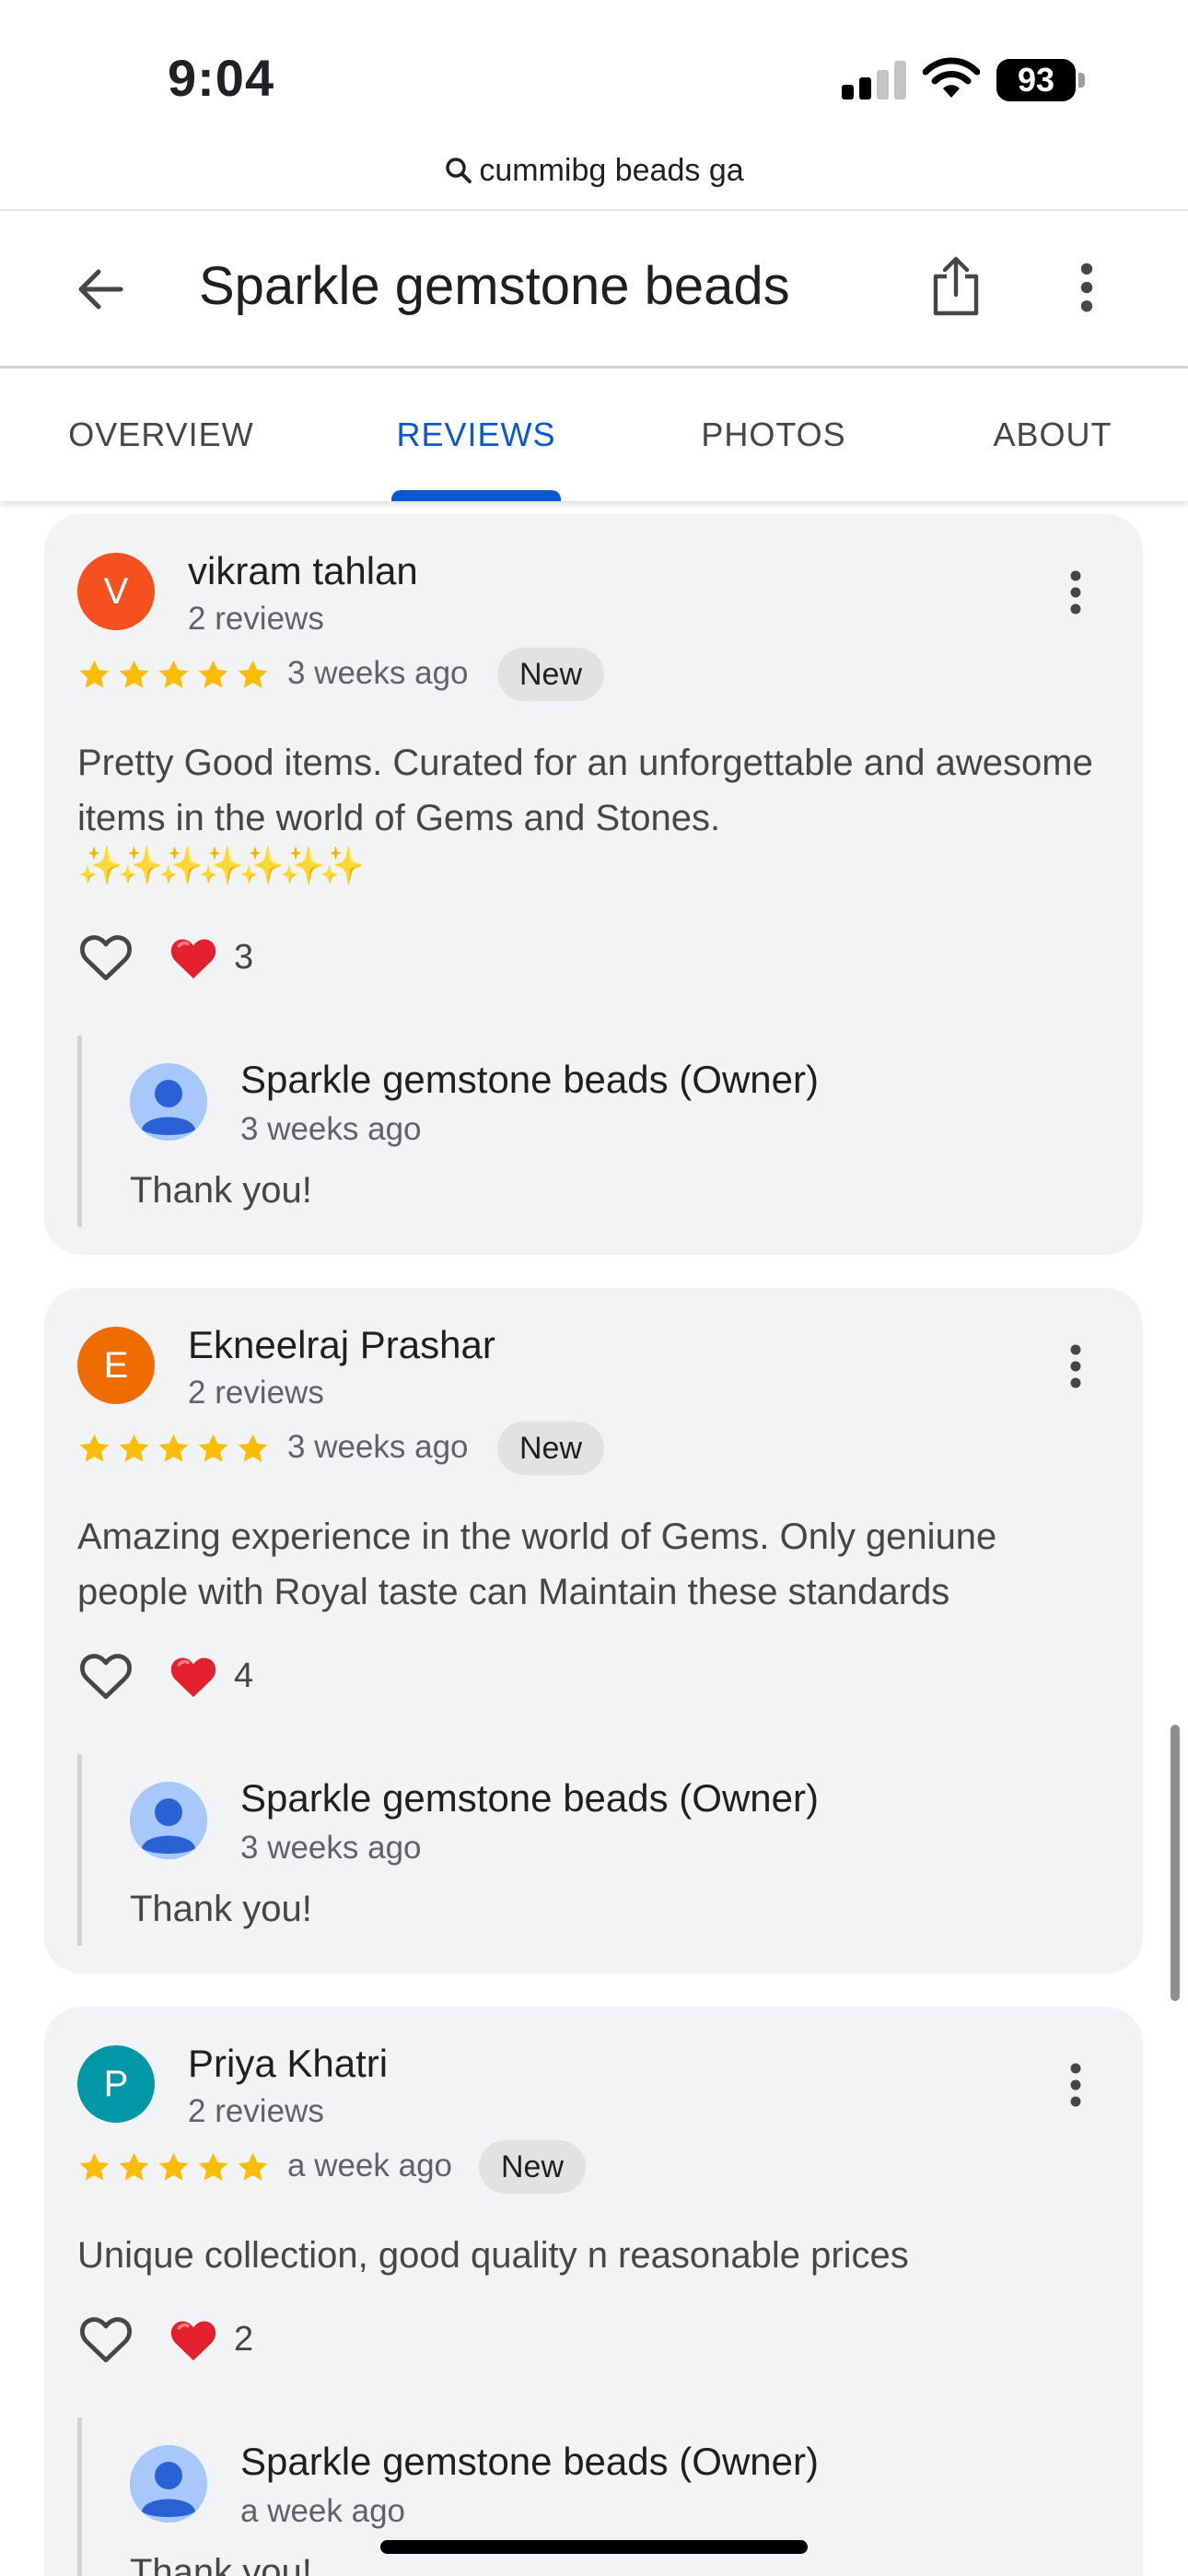 The width and height of the screenshot is (1188, 2576). I want to click on share-button, so click(956, 287).